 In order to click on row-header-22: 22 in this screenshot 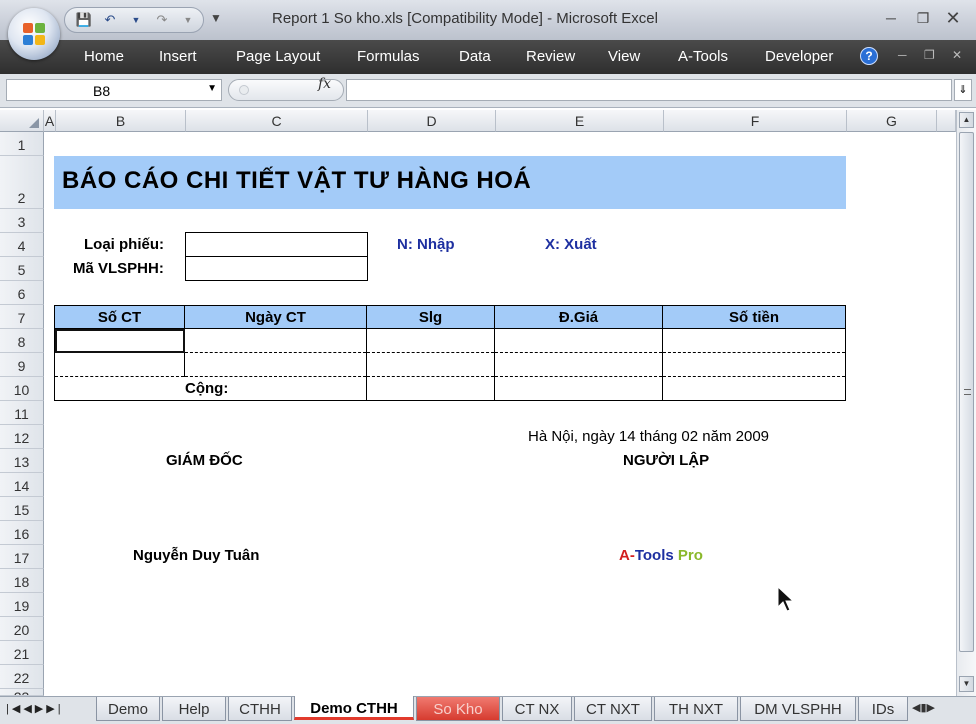, I will do `click(22, 677)`.